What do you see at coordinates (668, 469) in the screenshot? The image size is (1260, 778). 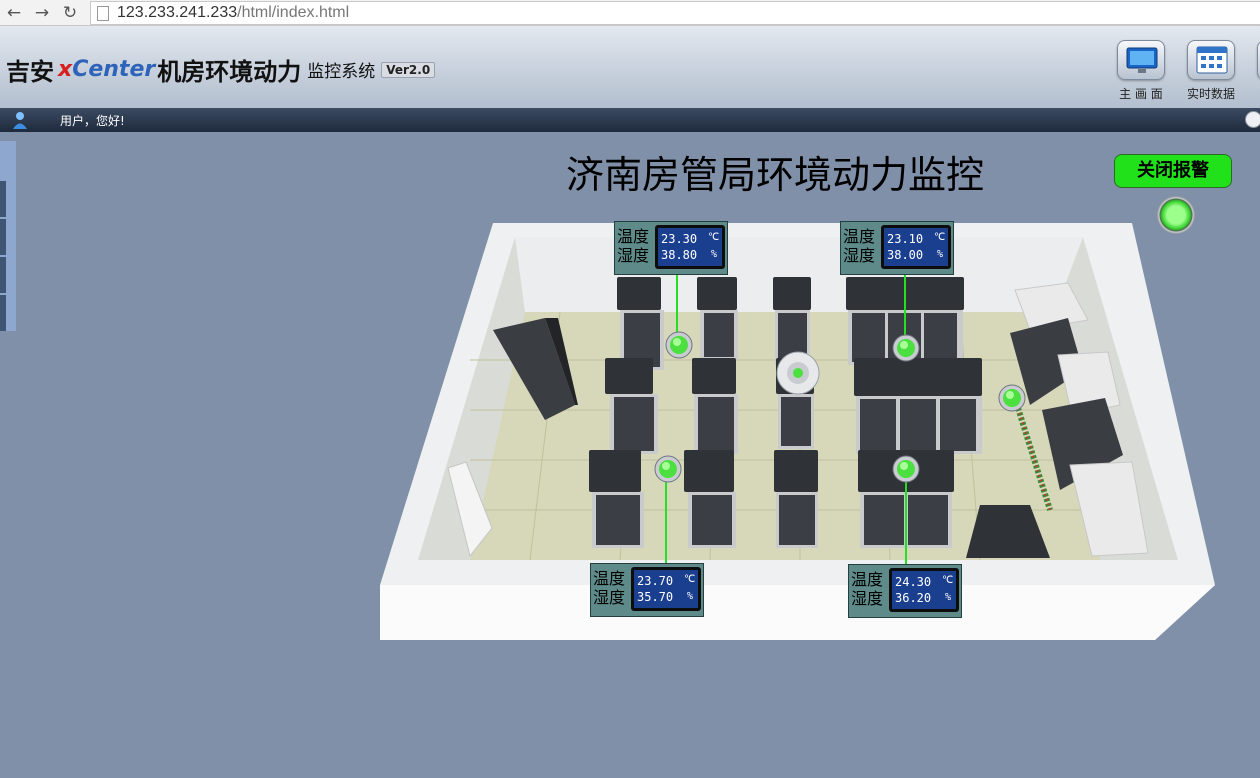 I see `sensor-3-status-icon` at bounding box center [668, 469].